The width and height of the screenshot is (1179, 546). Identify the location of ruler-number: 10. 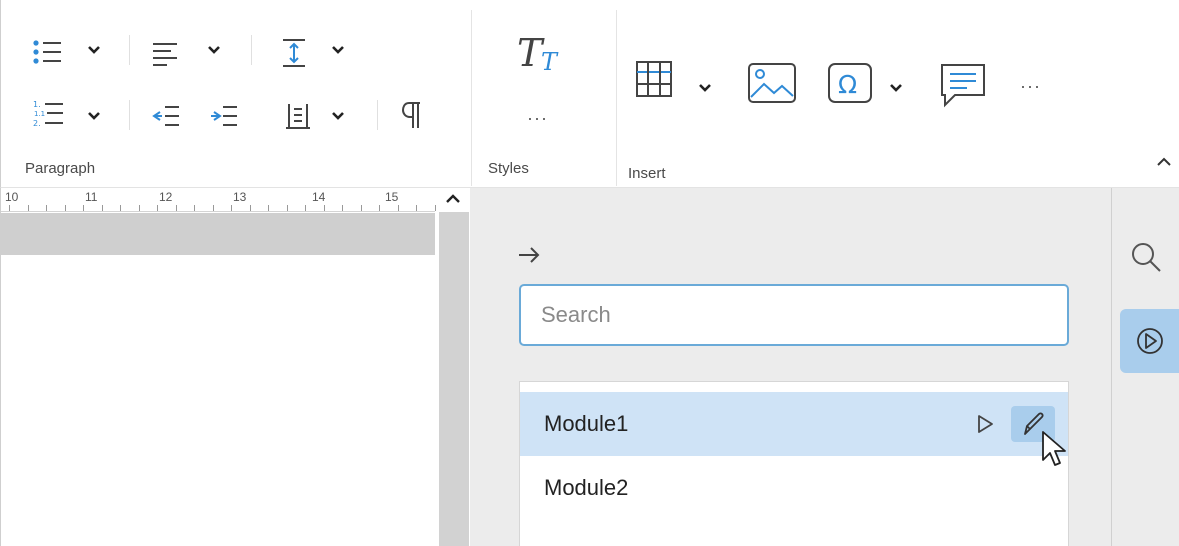
(12, 197).